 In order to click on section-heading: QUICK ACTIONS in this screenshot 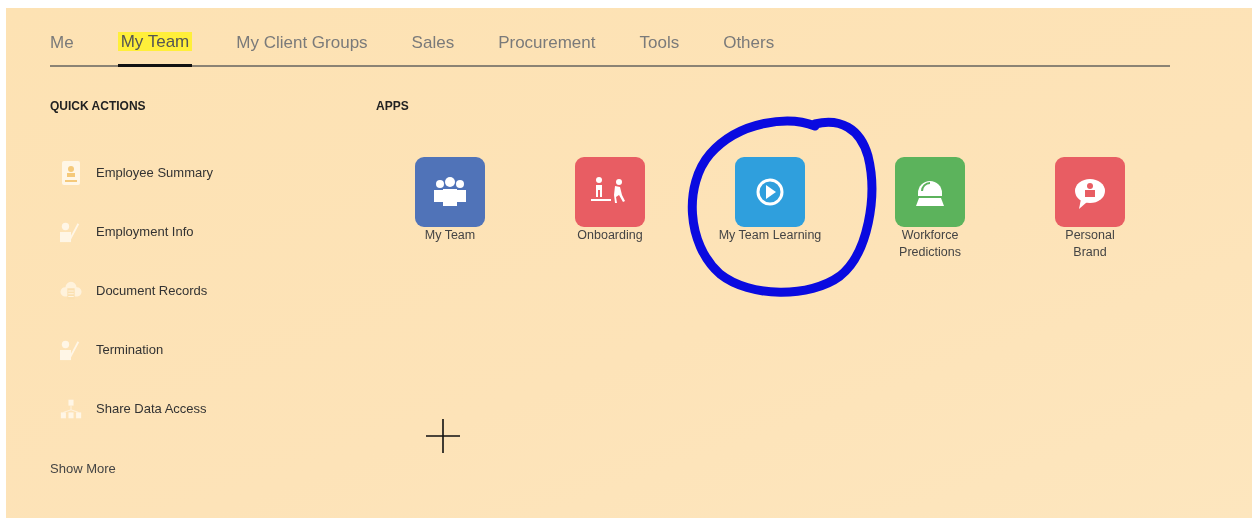, I will do `click(98, 106)`.